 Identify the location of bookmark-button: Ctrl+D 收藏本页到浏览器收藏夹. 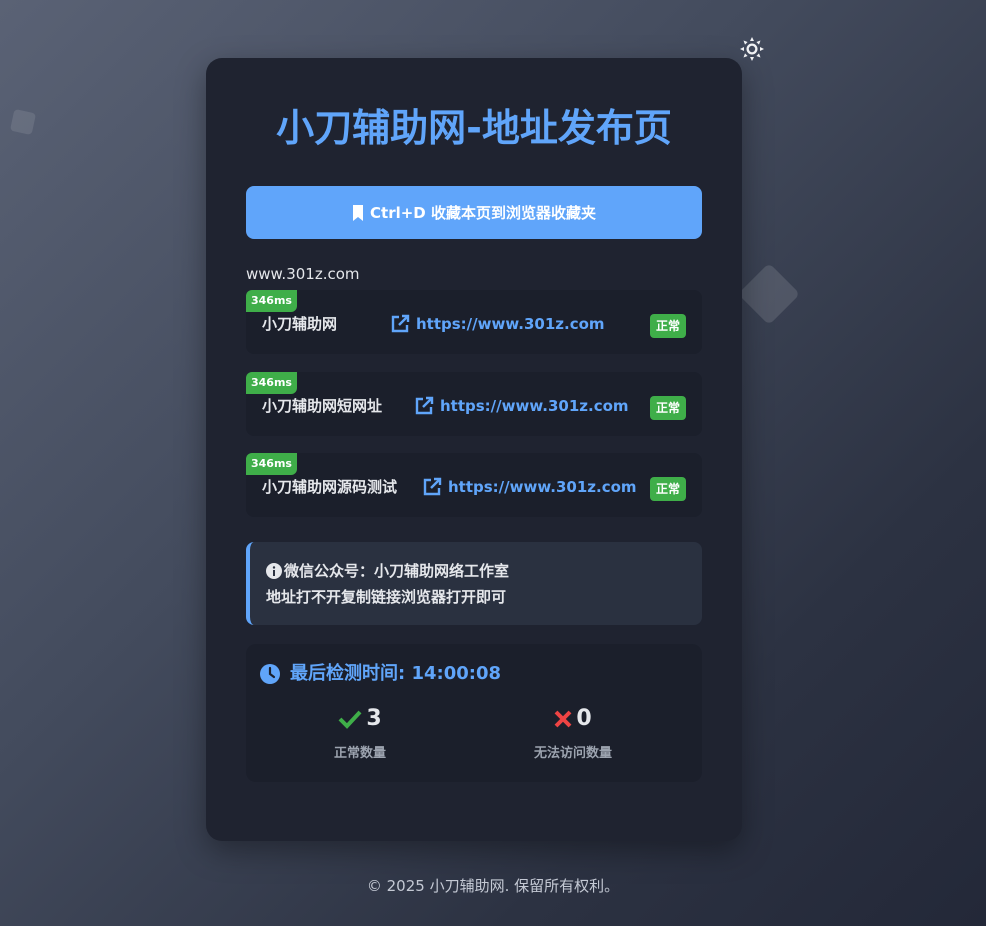
(474, 212).